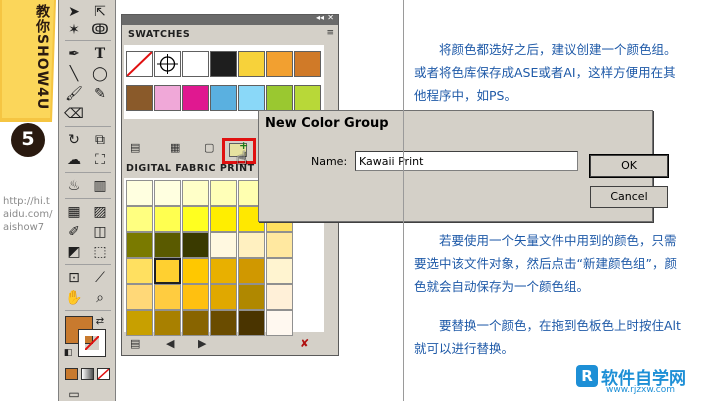  What do you see at coordinates (42, 57) in the screenshot?
I see `banner-title: 教你SHOW4U` at bounding box center [42, 57].